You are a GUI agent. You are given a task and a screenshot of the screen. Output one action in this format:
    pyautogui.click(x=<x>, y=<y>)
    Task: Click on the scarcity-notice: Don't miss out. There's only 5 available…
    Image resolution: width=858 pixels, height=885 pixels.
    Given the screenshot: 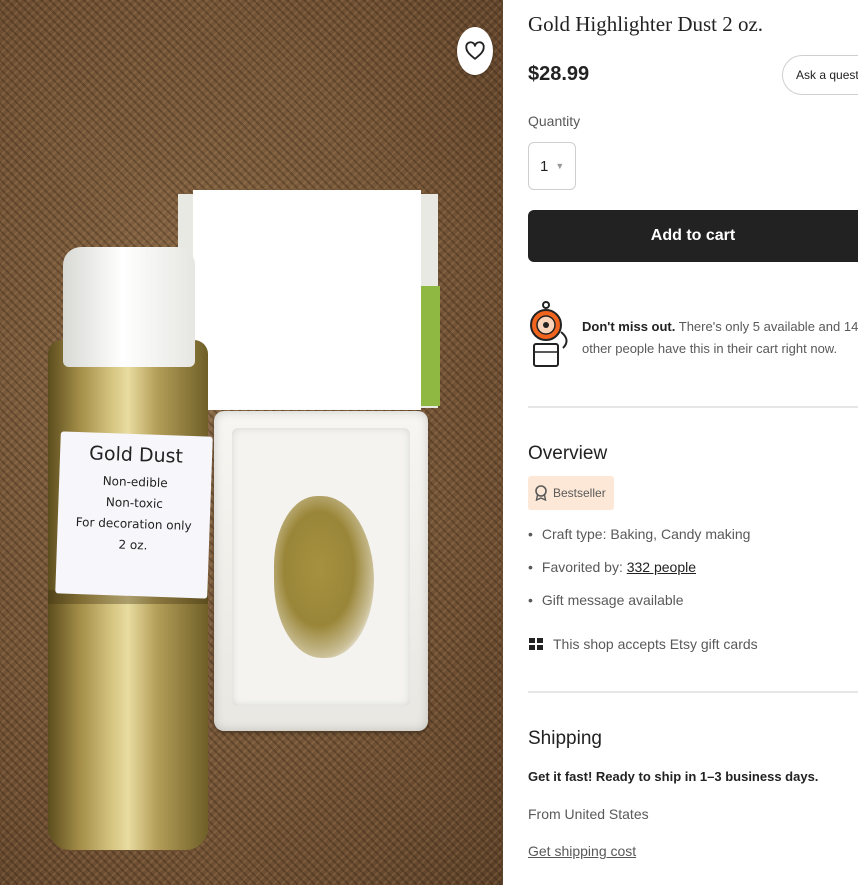 What is the action you would take?
    pyautogui.click(x=720, y=338)
    